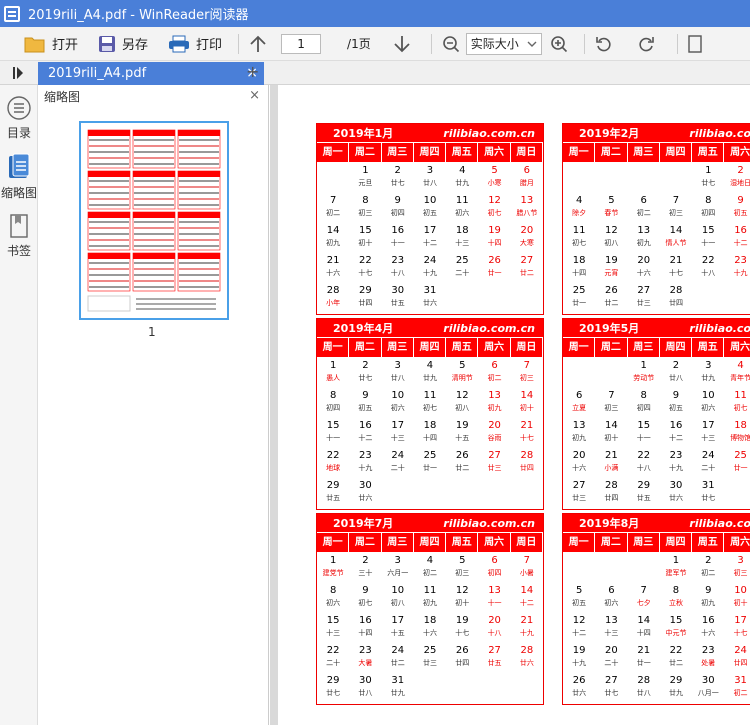 This screenshot has height=725, width=750. What do you see at coordinates (579, 693) in the screenshot?
I see `lunar-date: 廿六` at bounding box center [579, 693].